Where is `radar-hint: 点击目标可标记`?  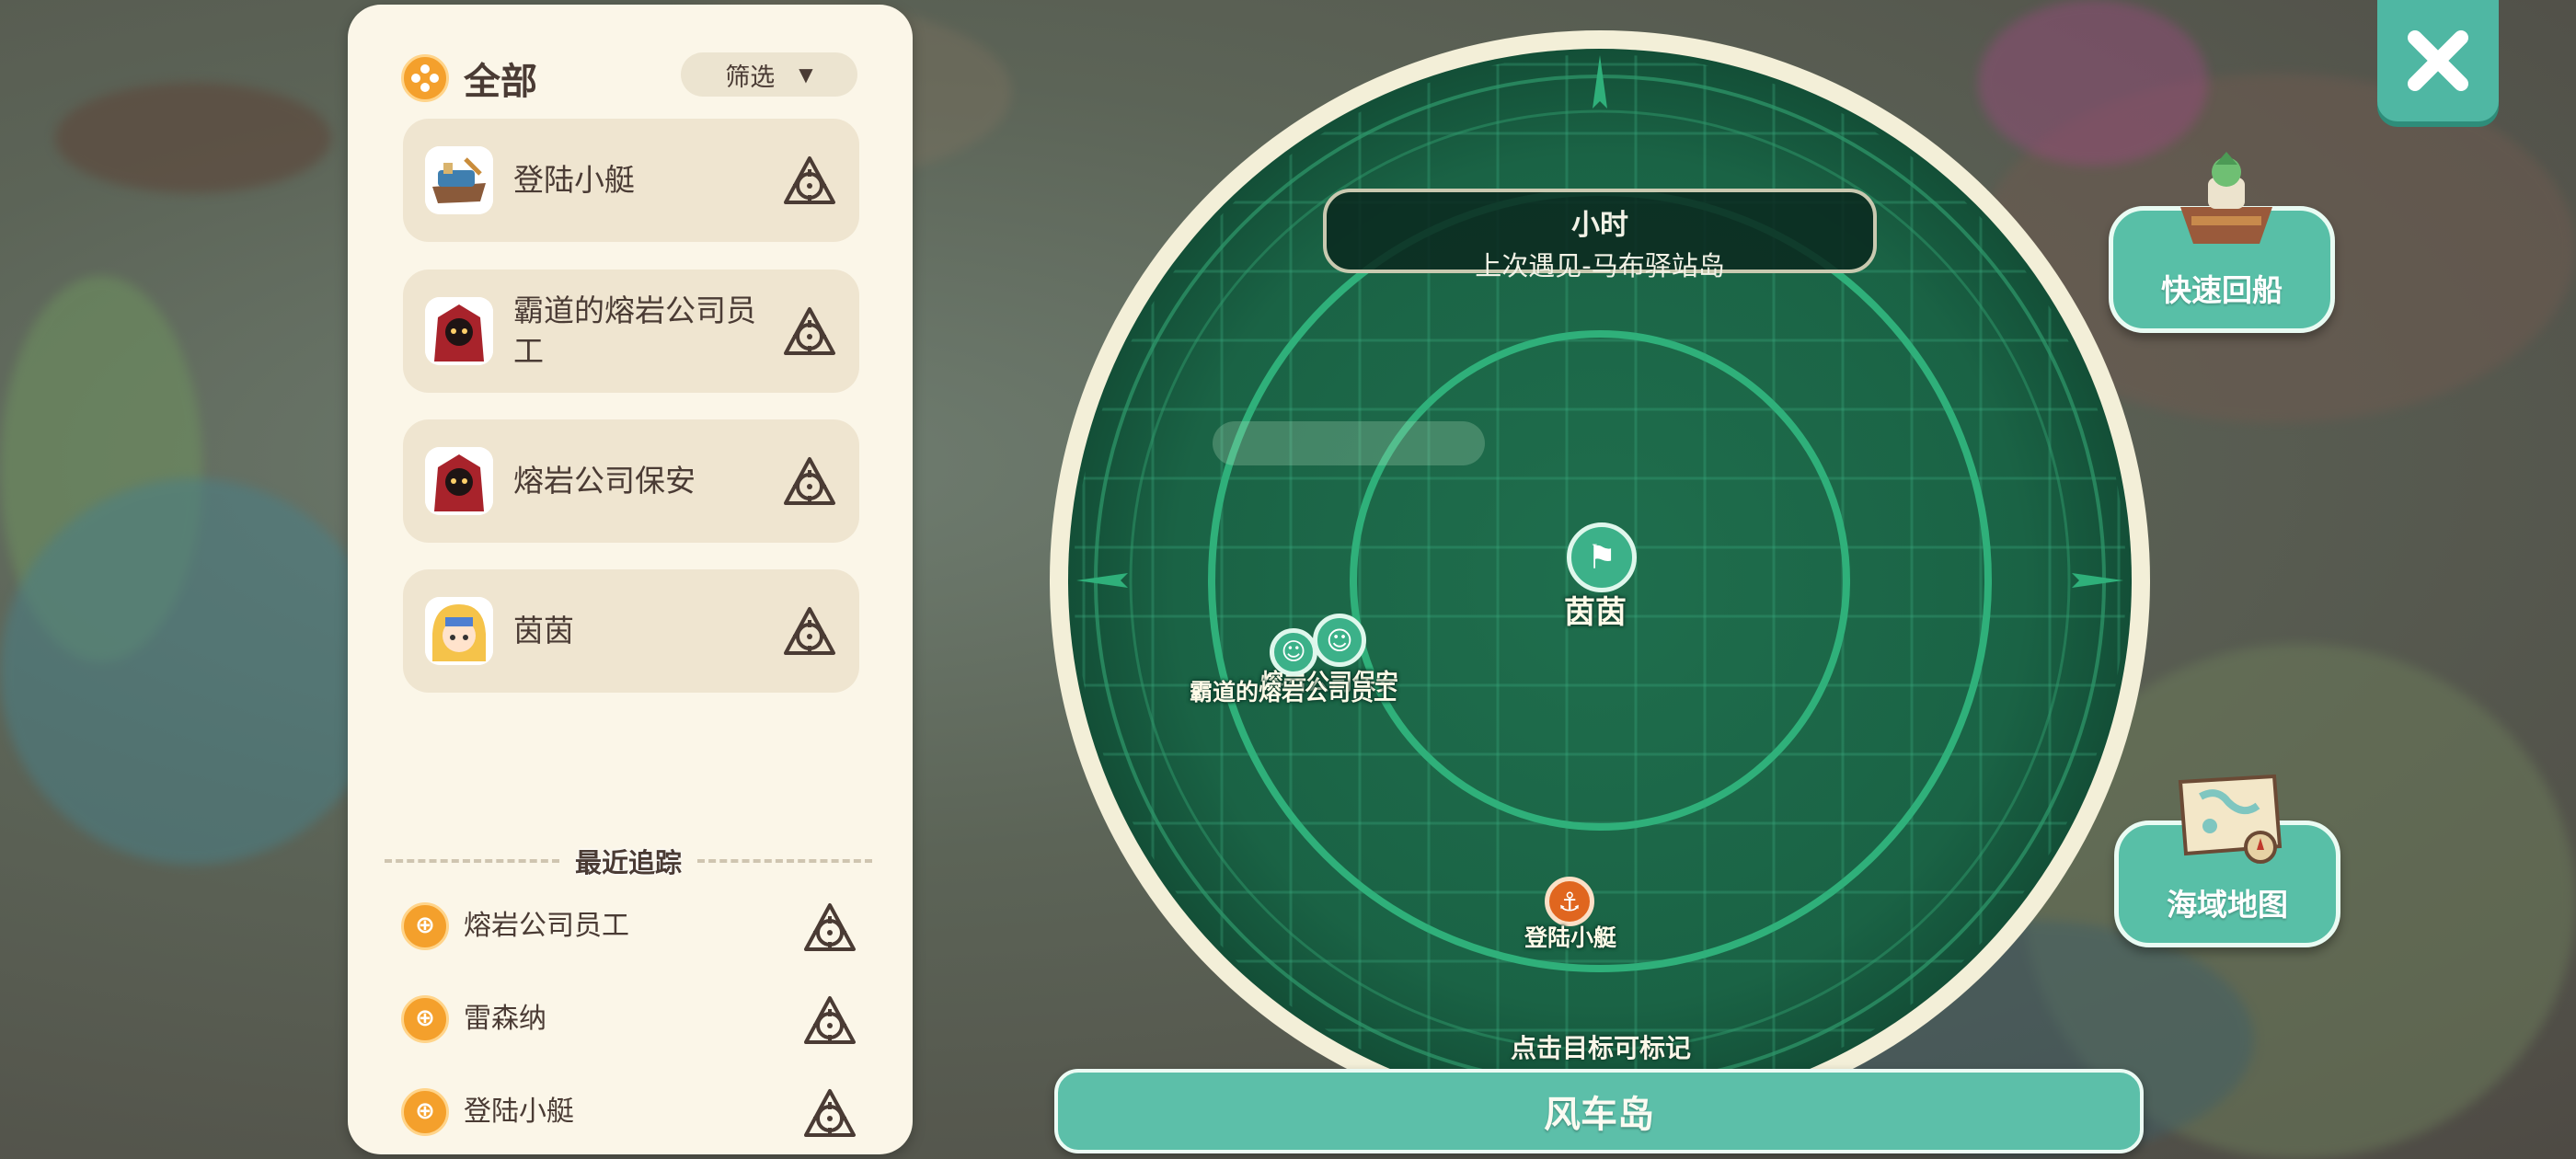
radar-hint: 点击目标可标记 is located at coordinates (1600, 1048).